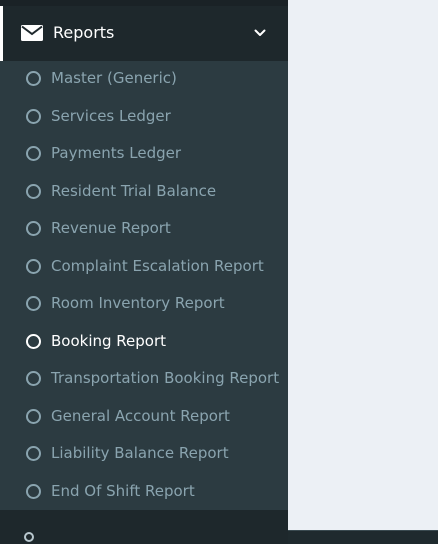 The image size is (438, 544). Describe the element at coordinates (114, 78) in the screenshot. I see `submenu-item-label: Master (Generic)` at that location.